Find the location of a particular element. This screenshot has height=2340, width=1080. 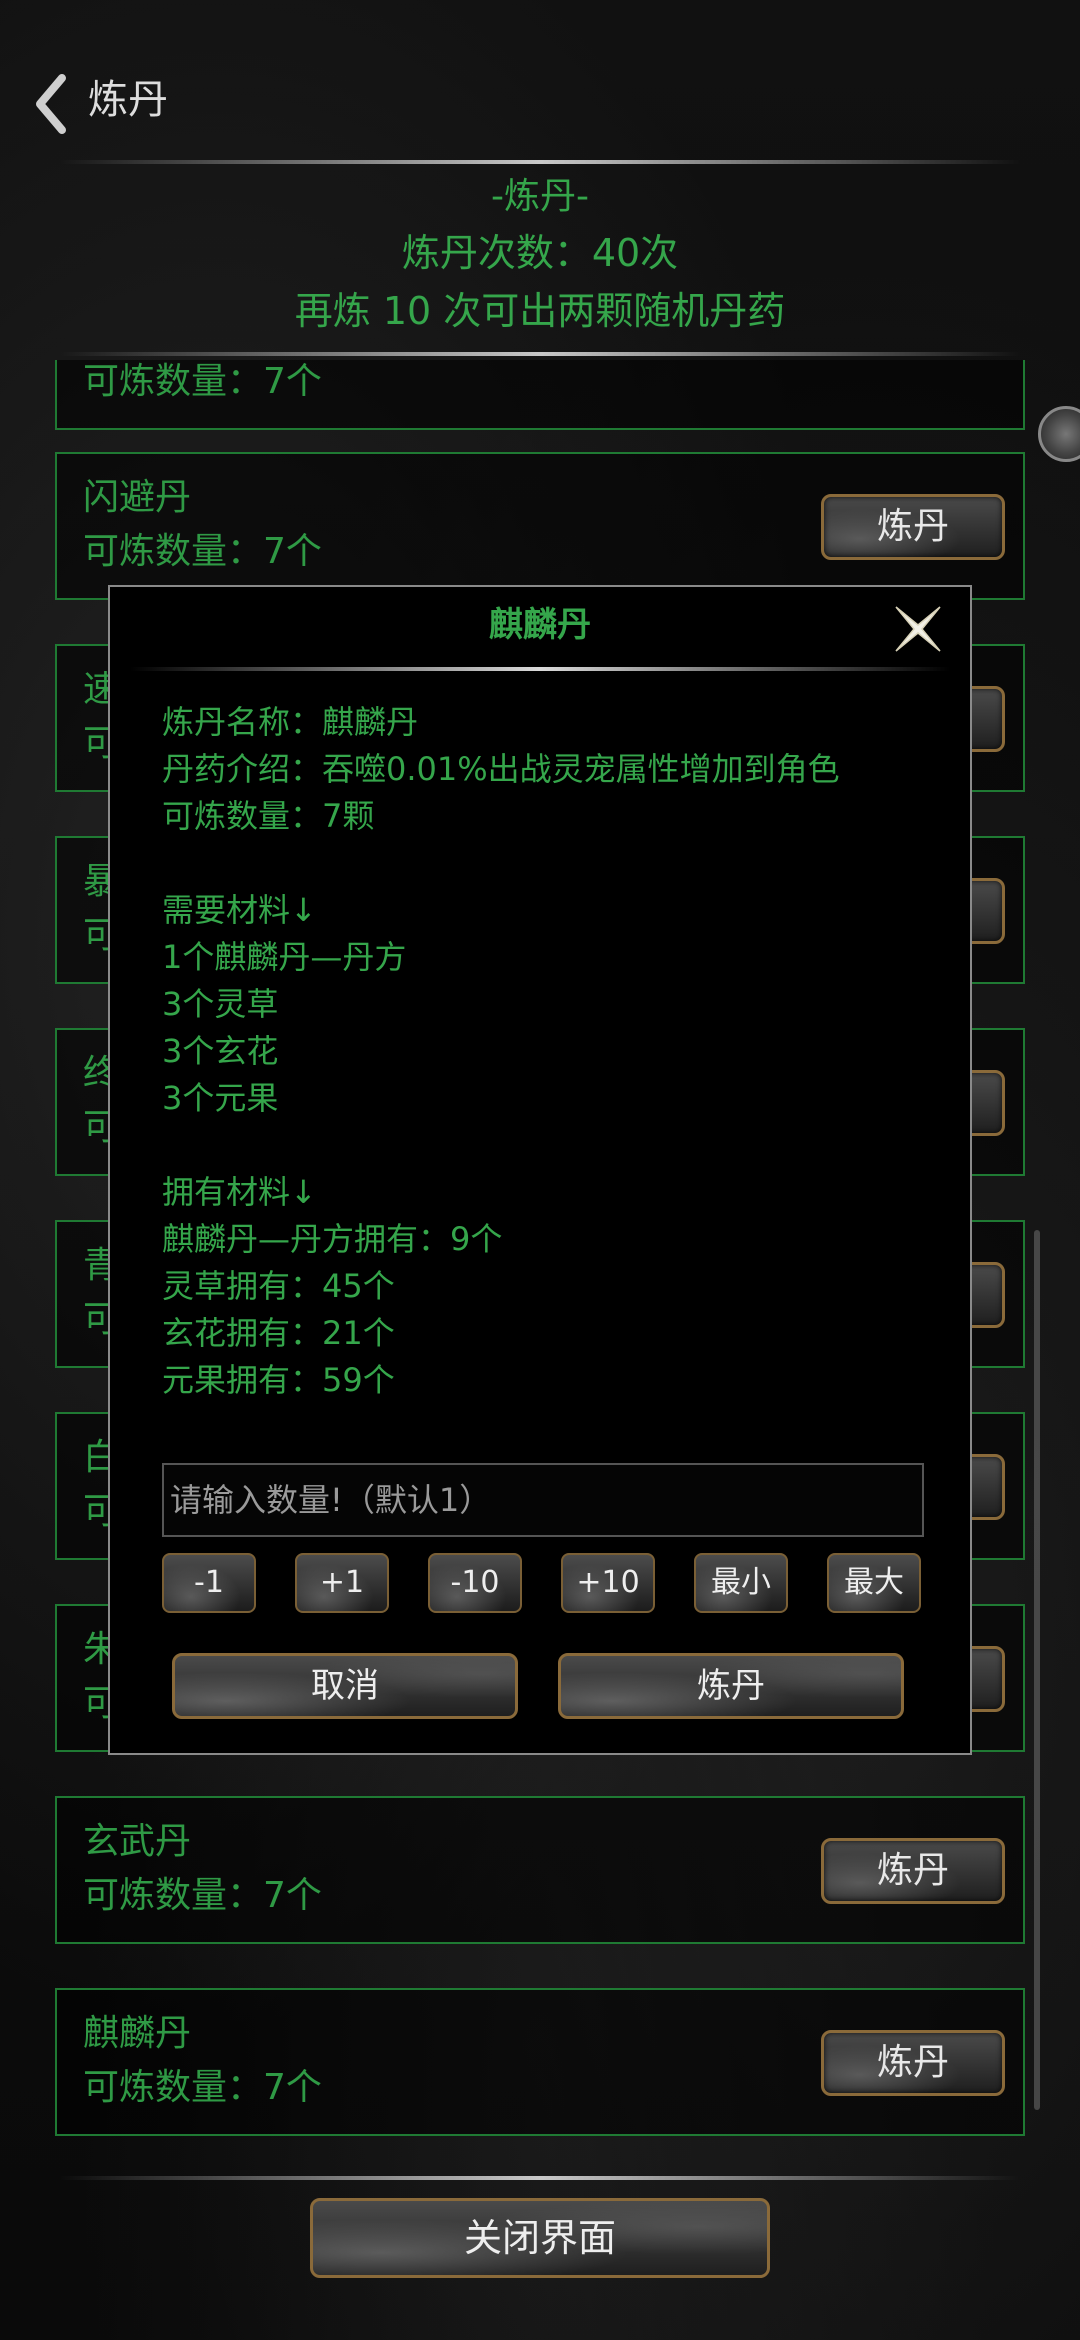

plus-1-button: +1 is located at coordinates (342, 1583).